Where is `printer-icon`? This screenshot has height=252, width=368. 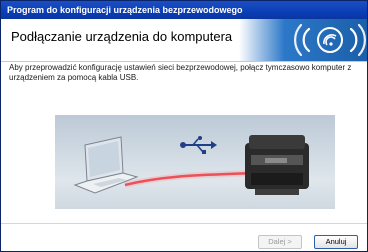
printer-icon is located at coordinates (277, 165).